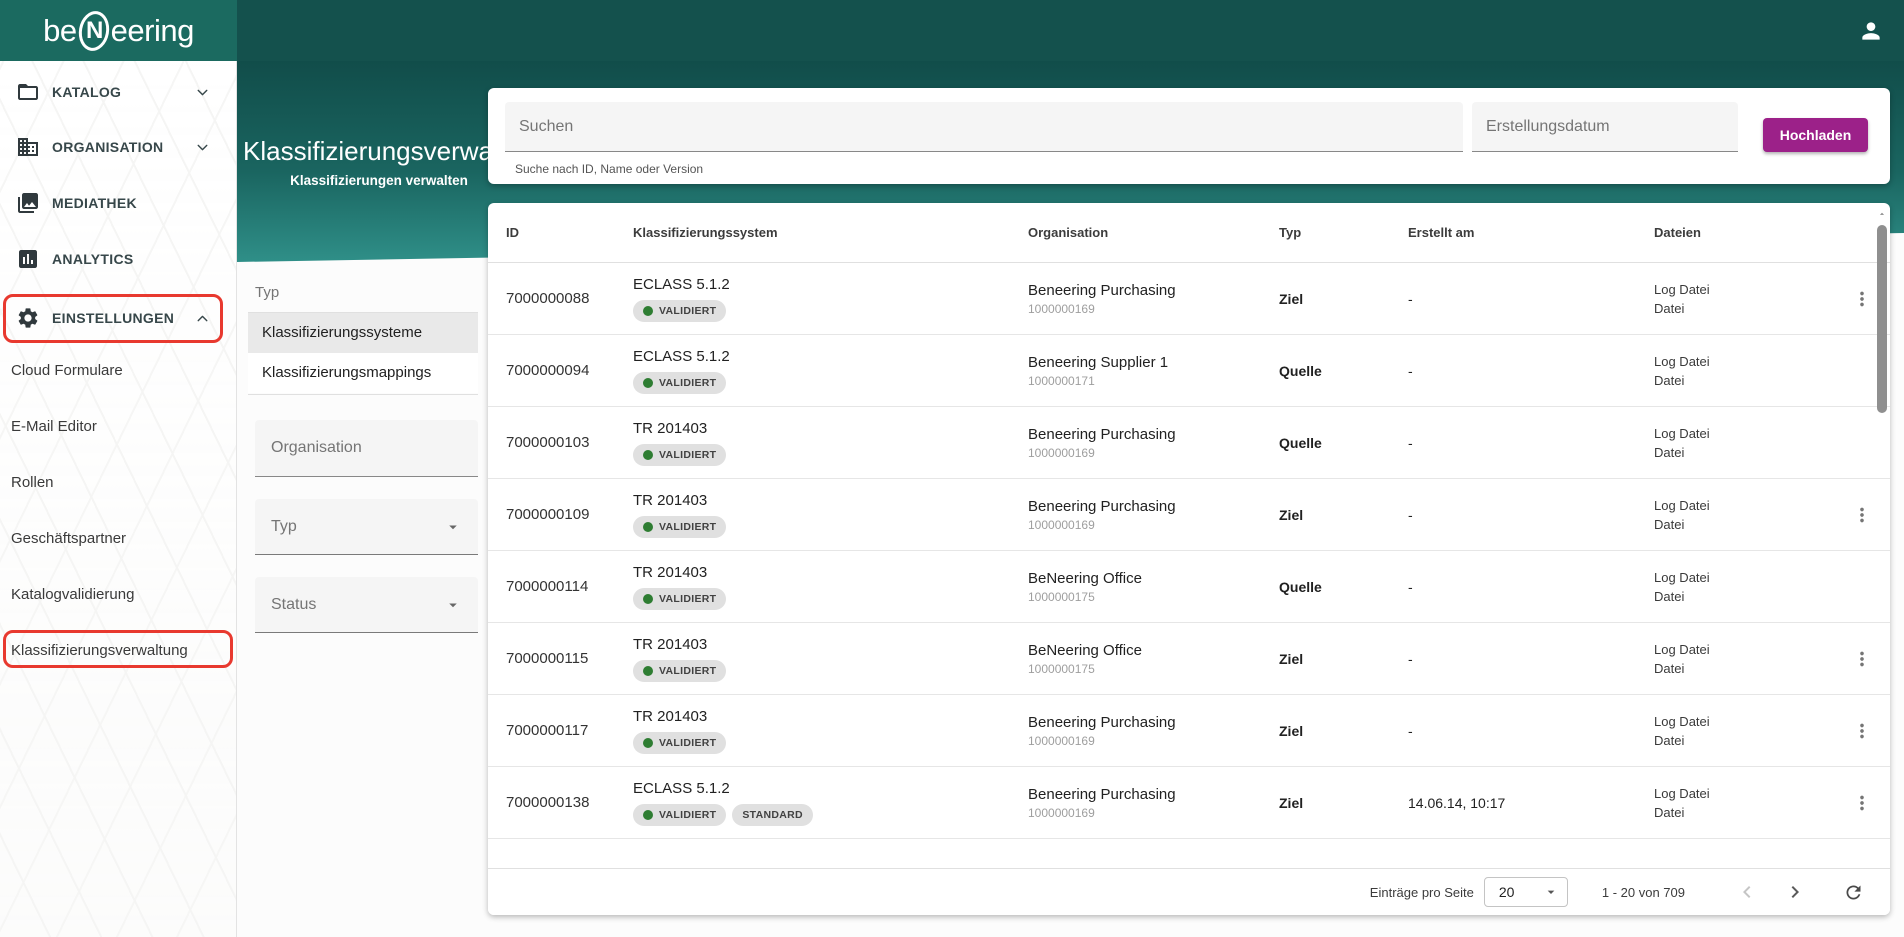  What do you see at coordinates (363, 394) in the screenshot?
I see `divider` at bounding box center [363, 394].